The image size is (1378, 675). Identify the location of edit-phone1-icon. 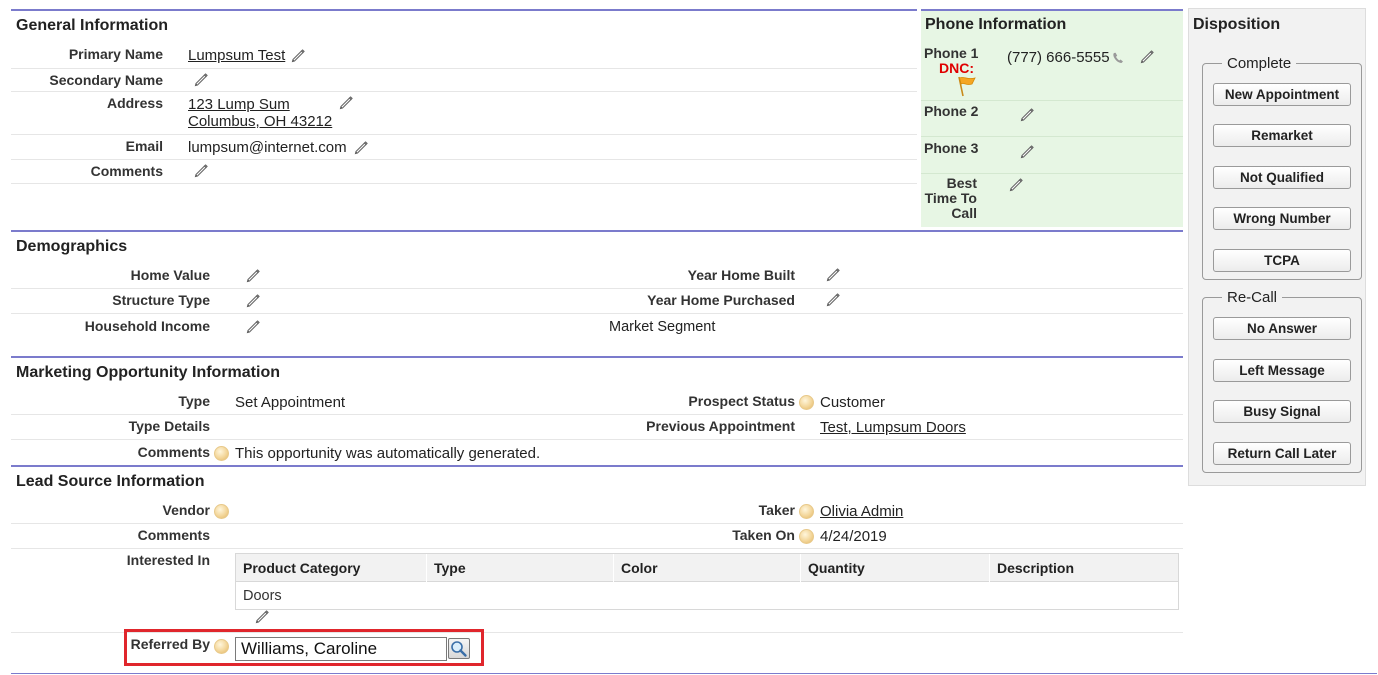
(1147, 56).